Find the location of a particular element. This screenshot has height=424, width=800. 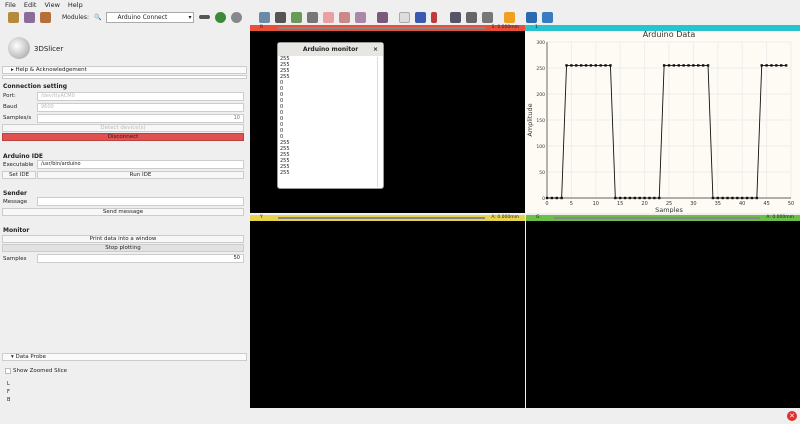

set-ide-button: Set IDE is located at coordinates (19, 175).